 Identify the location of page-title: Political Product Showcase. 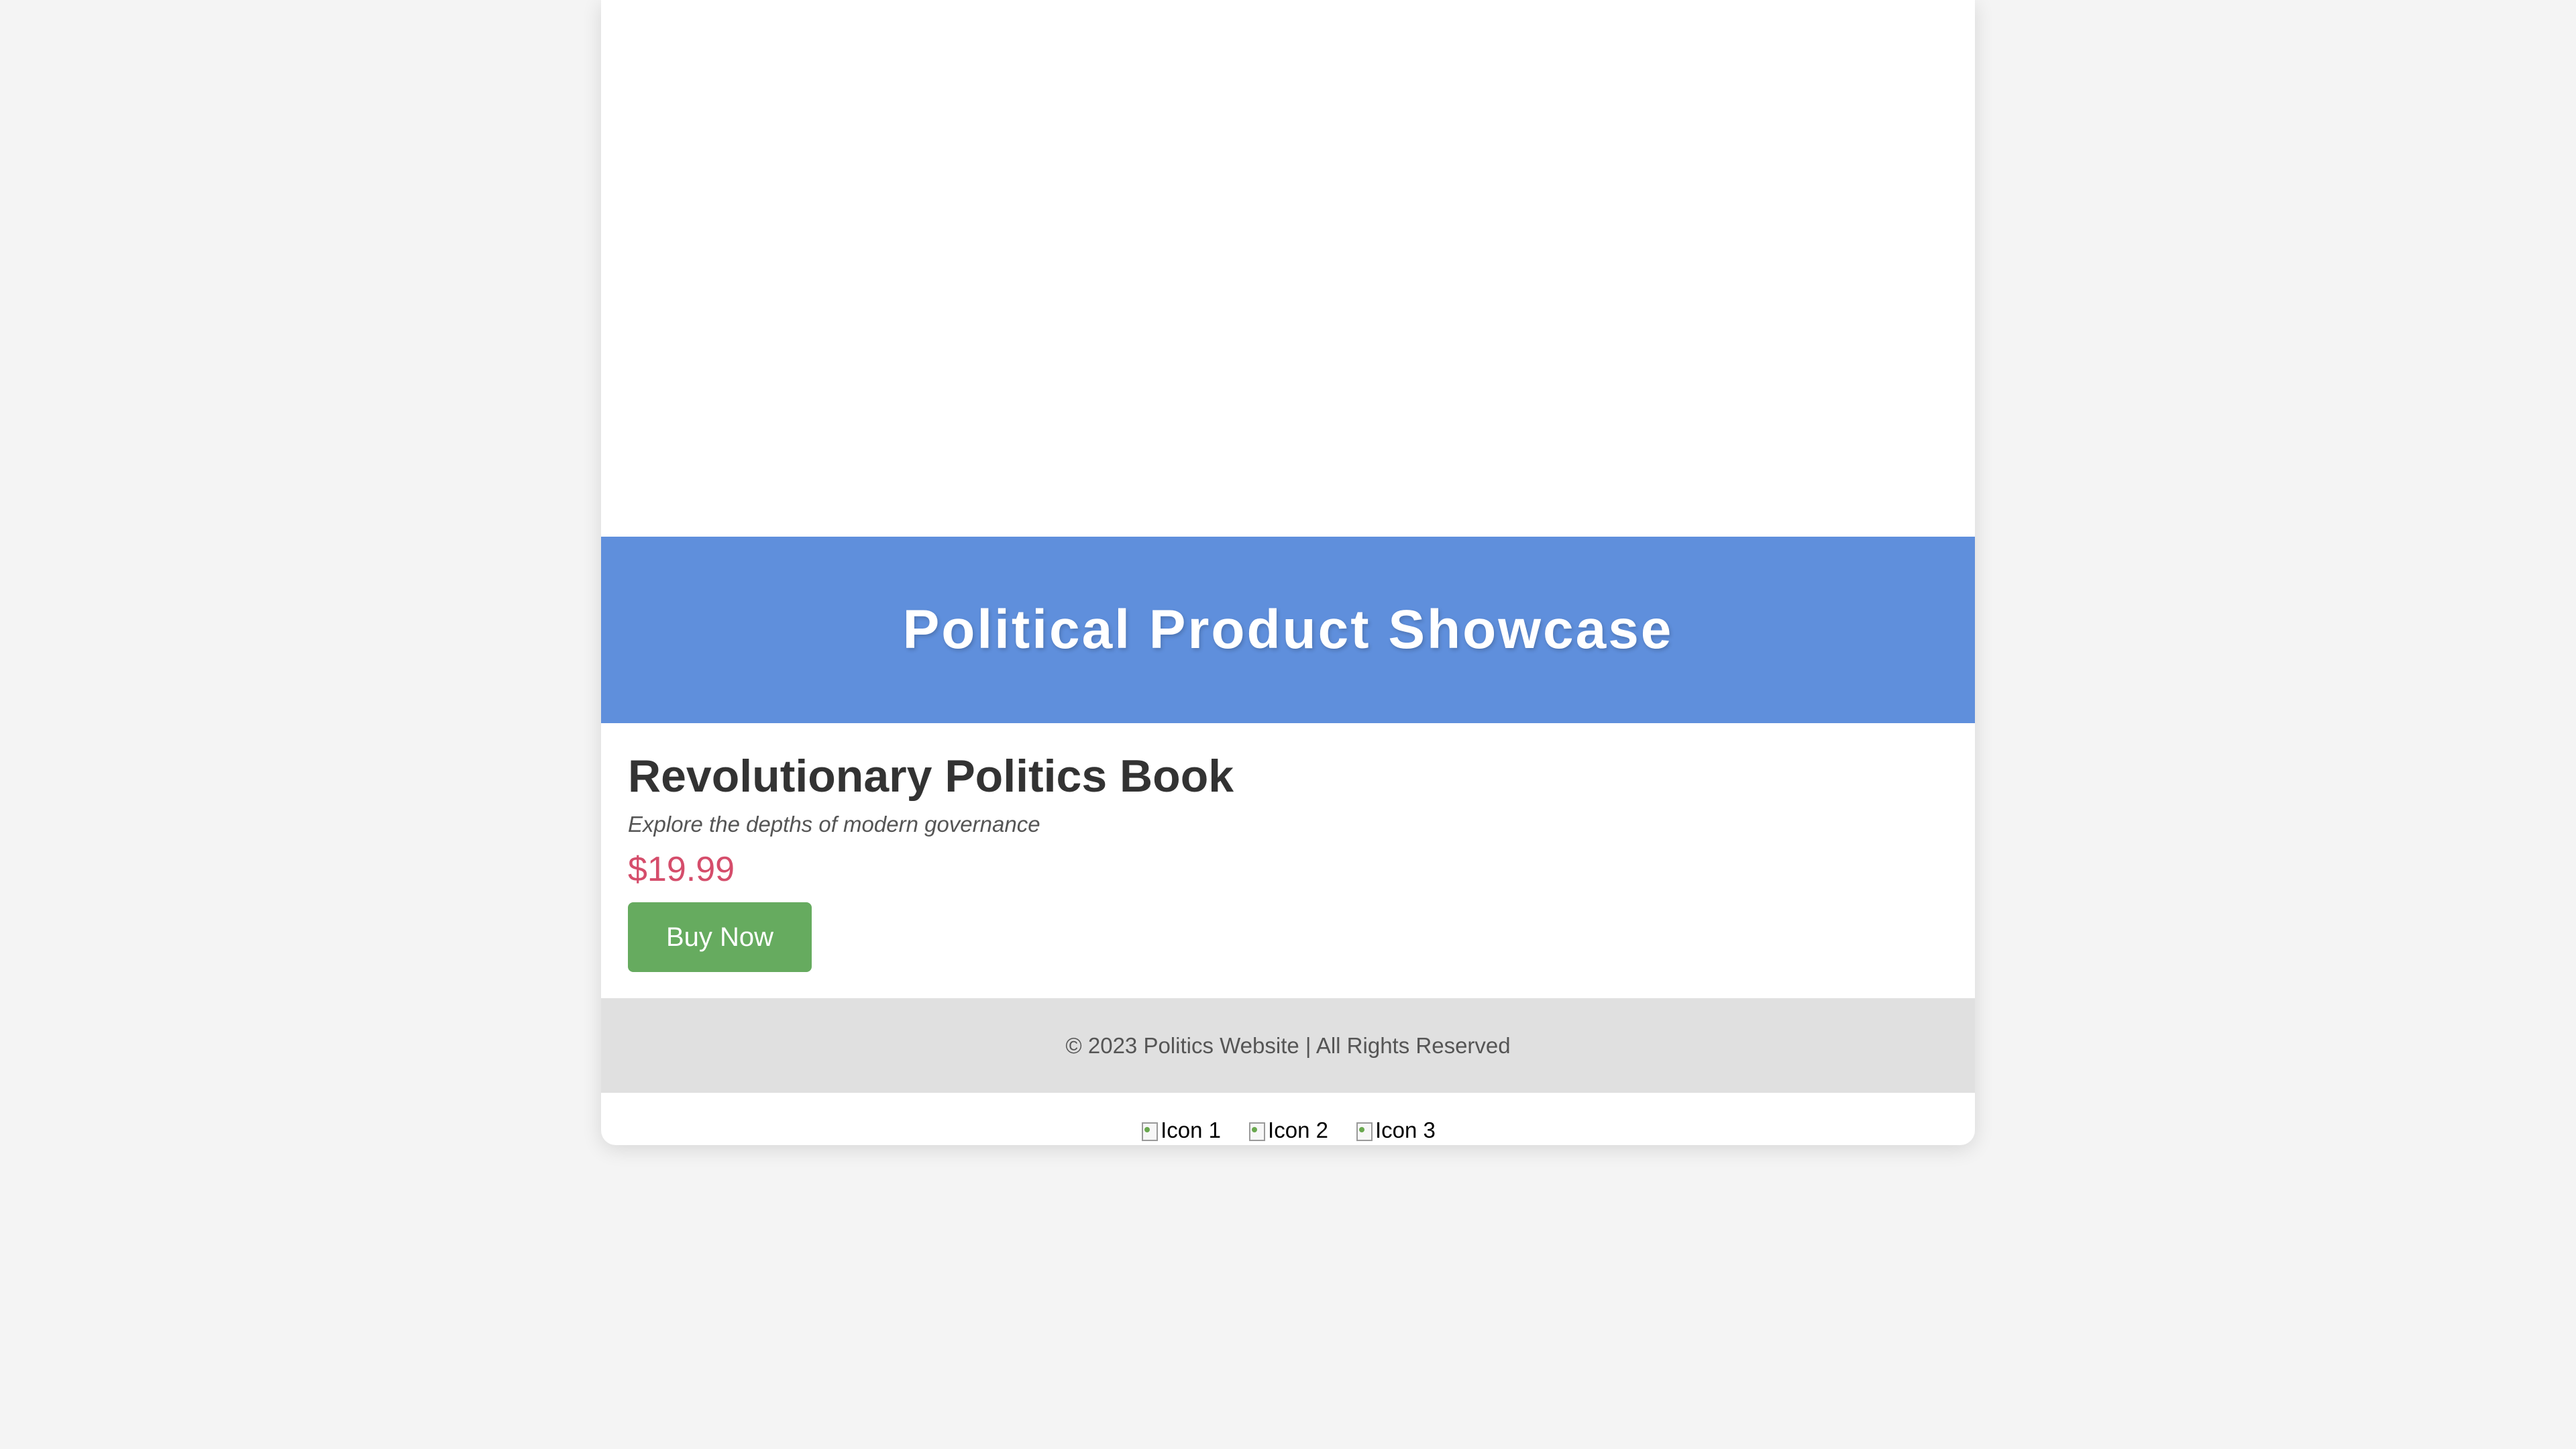
(1288, 629).